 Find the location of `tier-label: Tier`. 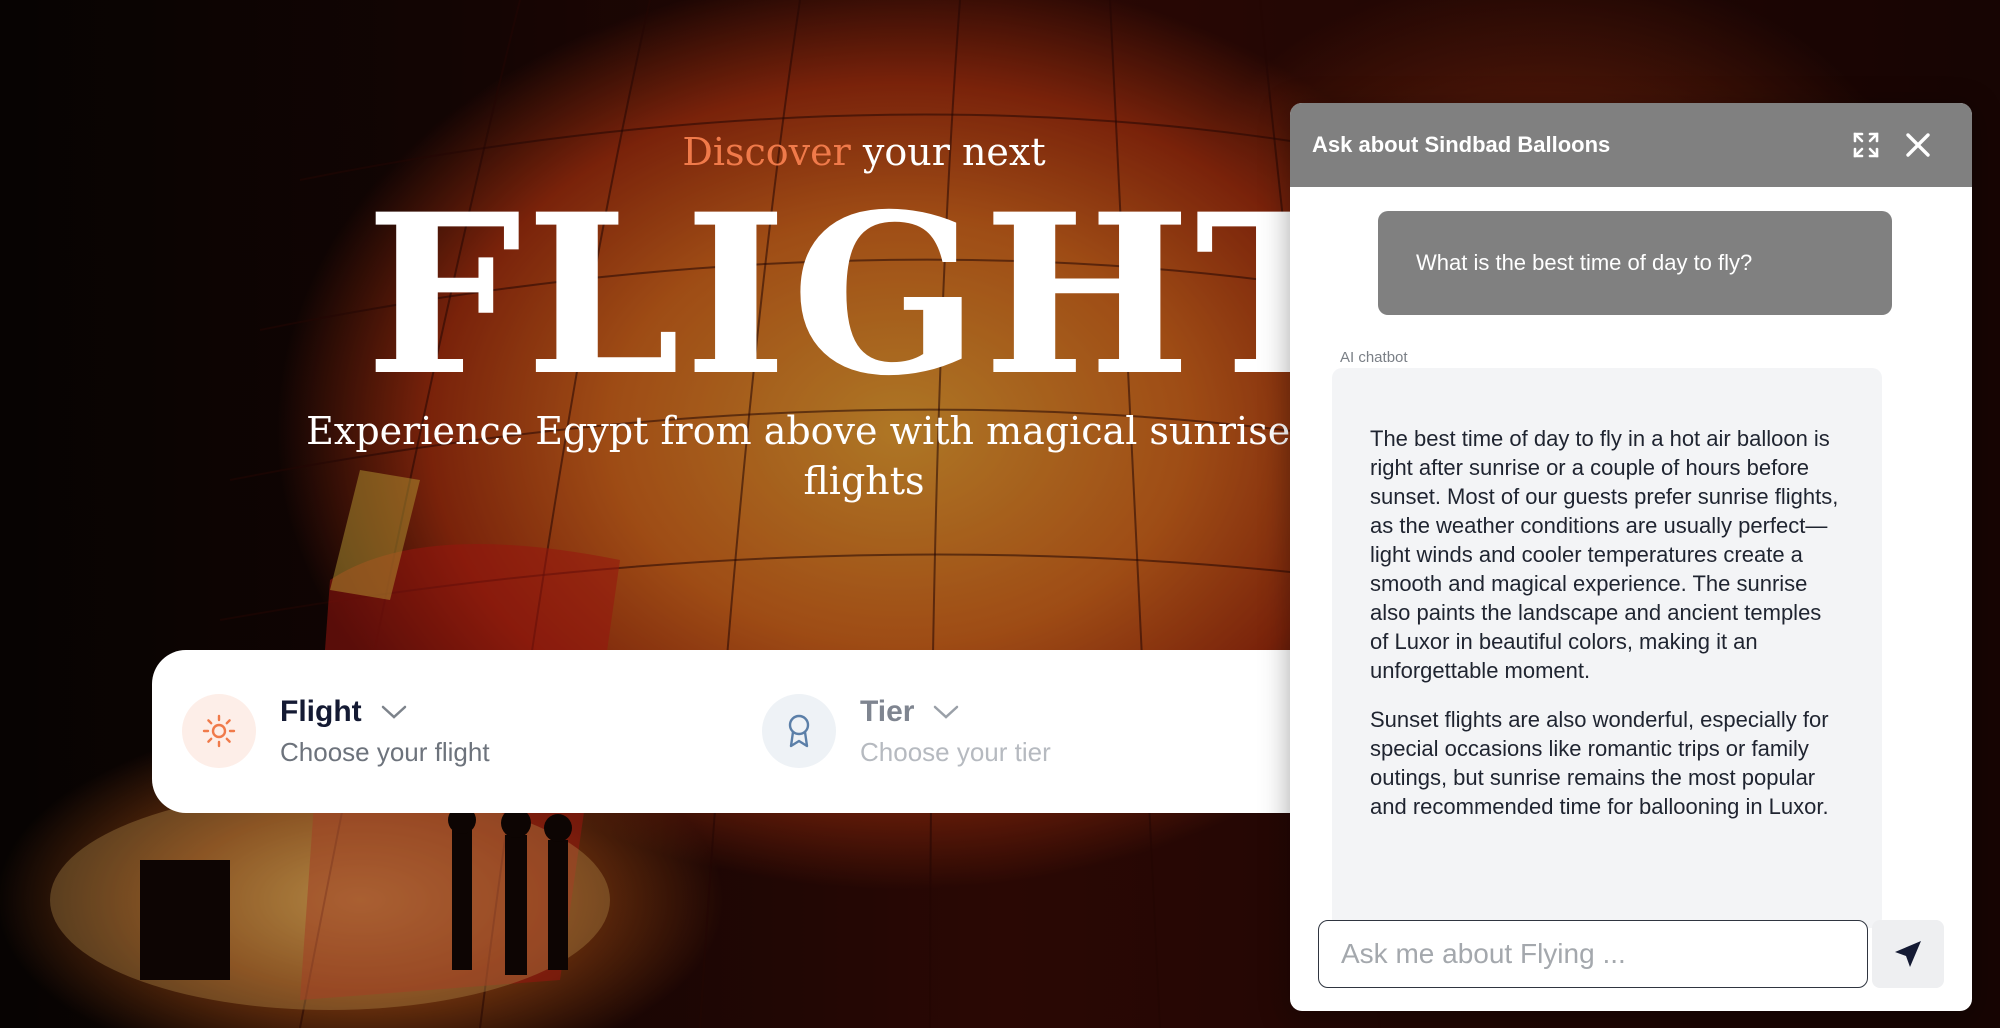

tier-label: Tier is located at coordinates (887, 711).